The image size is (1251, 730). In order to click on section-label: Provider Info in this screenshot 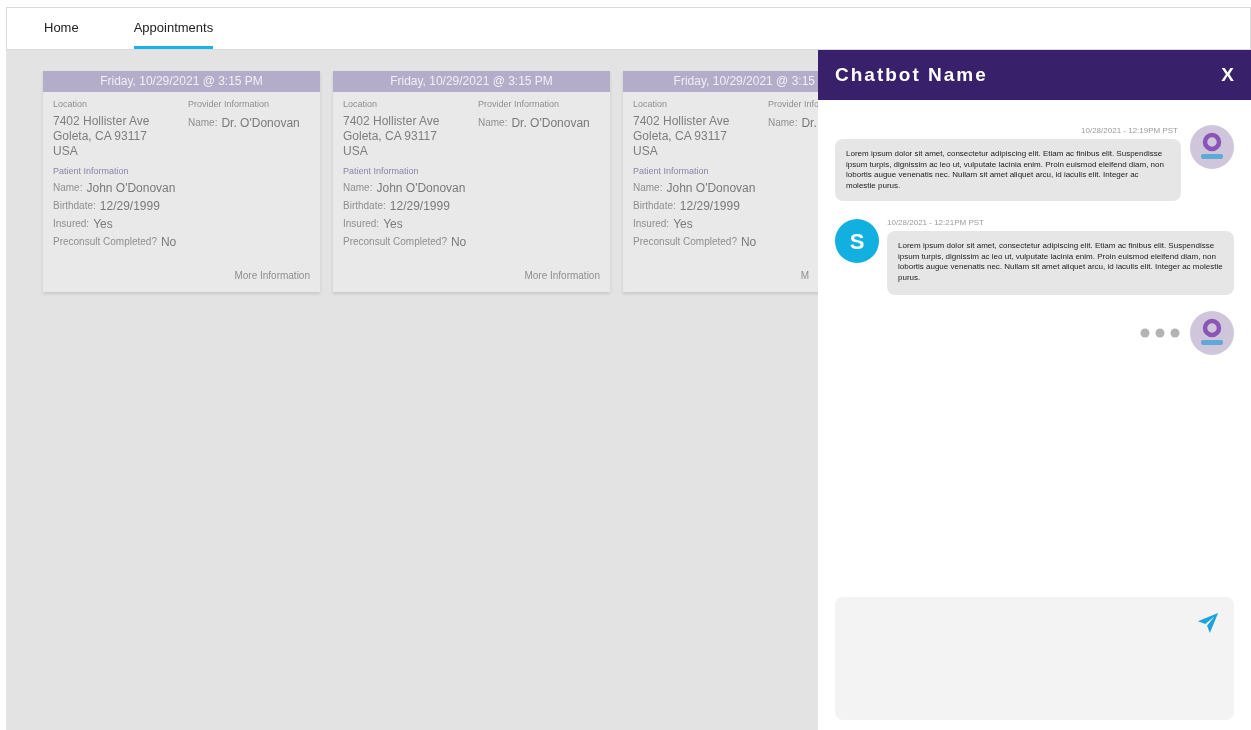, I will do `click(793, 104)`.